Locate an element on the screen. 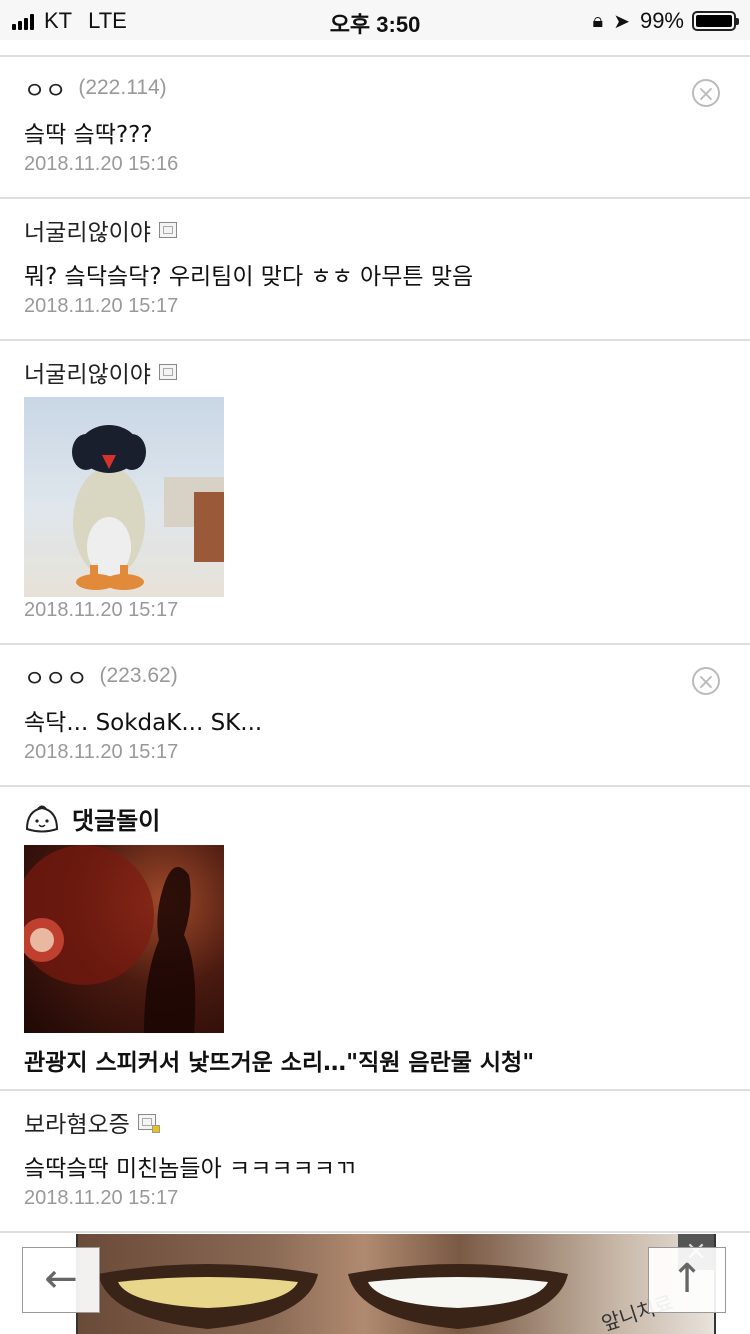 The image size is (750, 1334). status-bar: KT LTE 오후 3:50 🔒︎ ➤ 99% is located at coordinates (375, 20).